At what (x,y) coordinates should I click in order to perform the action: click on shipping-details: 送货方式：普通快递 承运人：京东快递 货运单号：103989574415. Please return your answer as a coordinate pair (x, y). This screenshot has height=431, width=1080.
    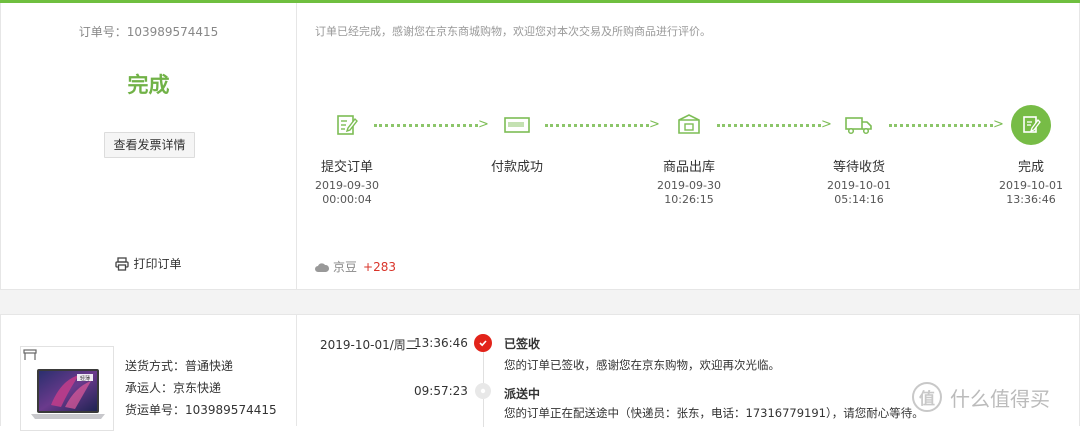
    Looking at the image, I should click on (201, 388).